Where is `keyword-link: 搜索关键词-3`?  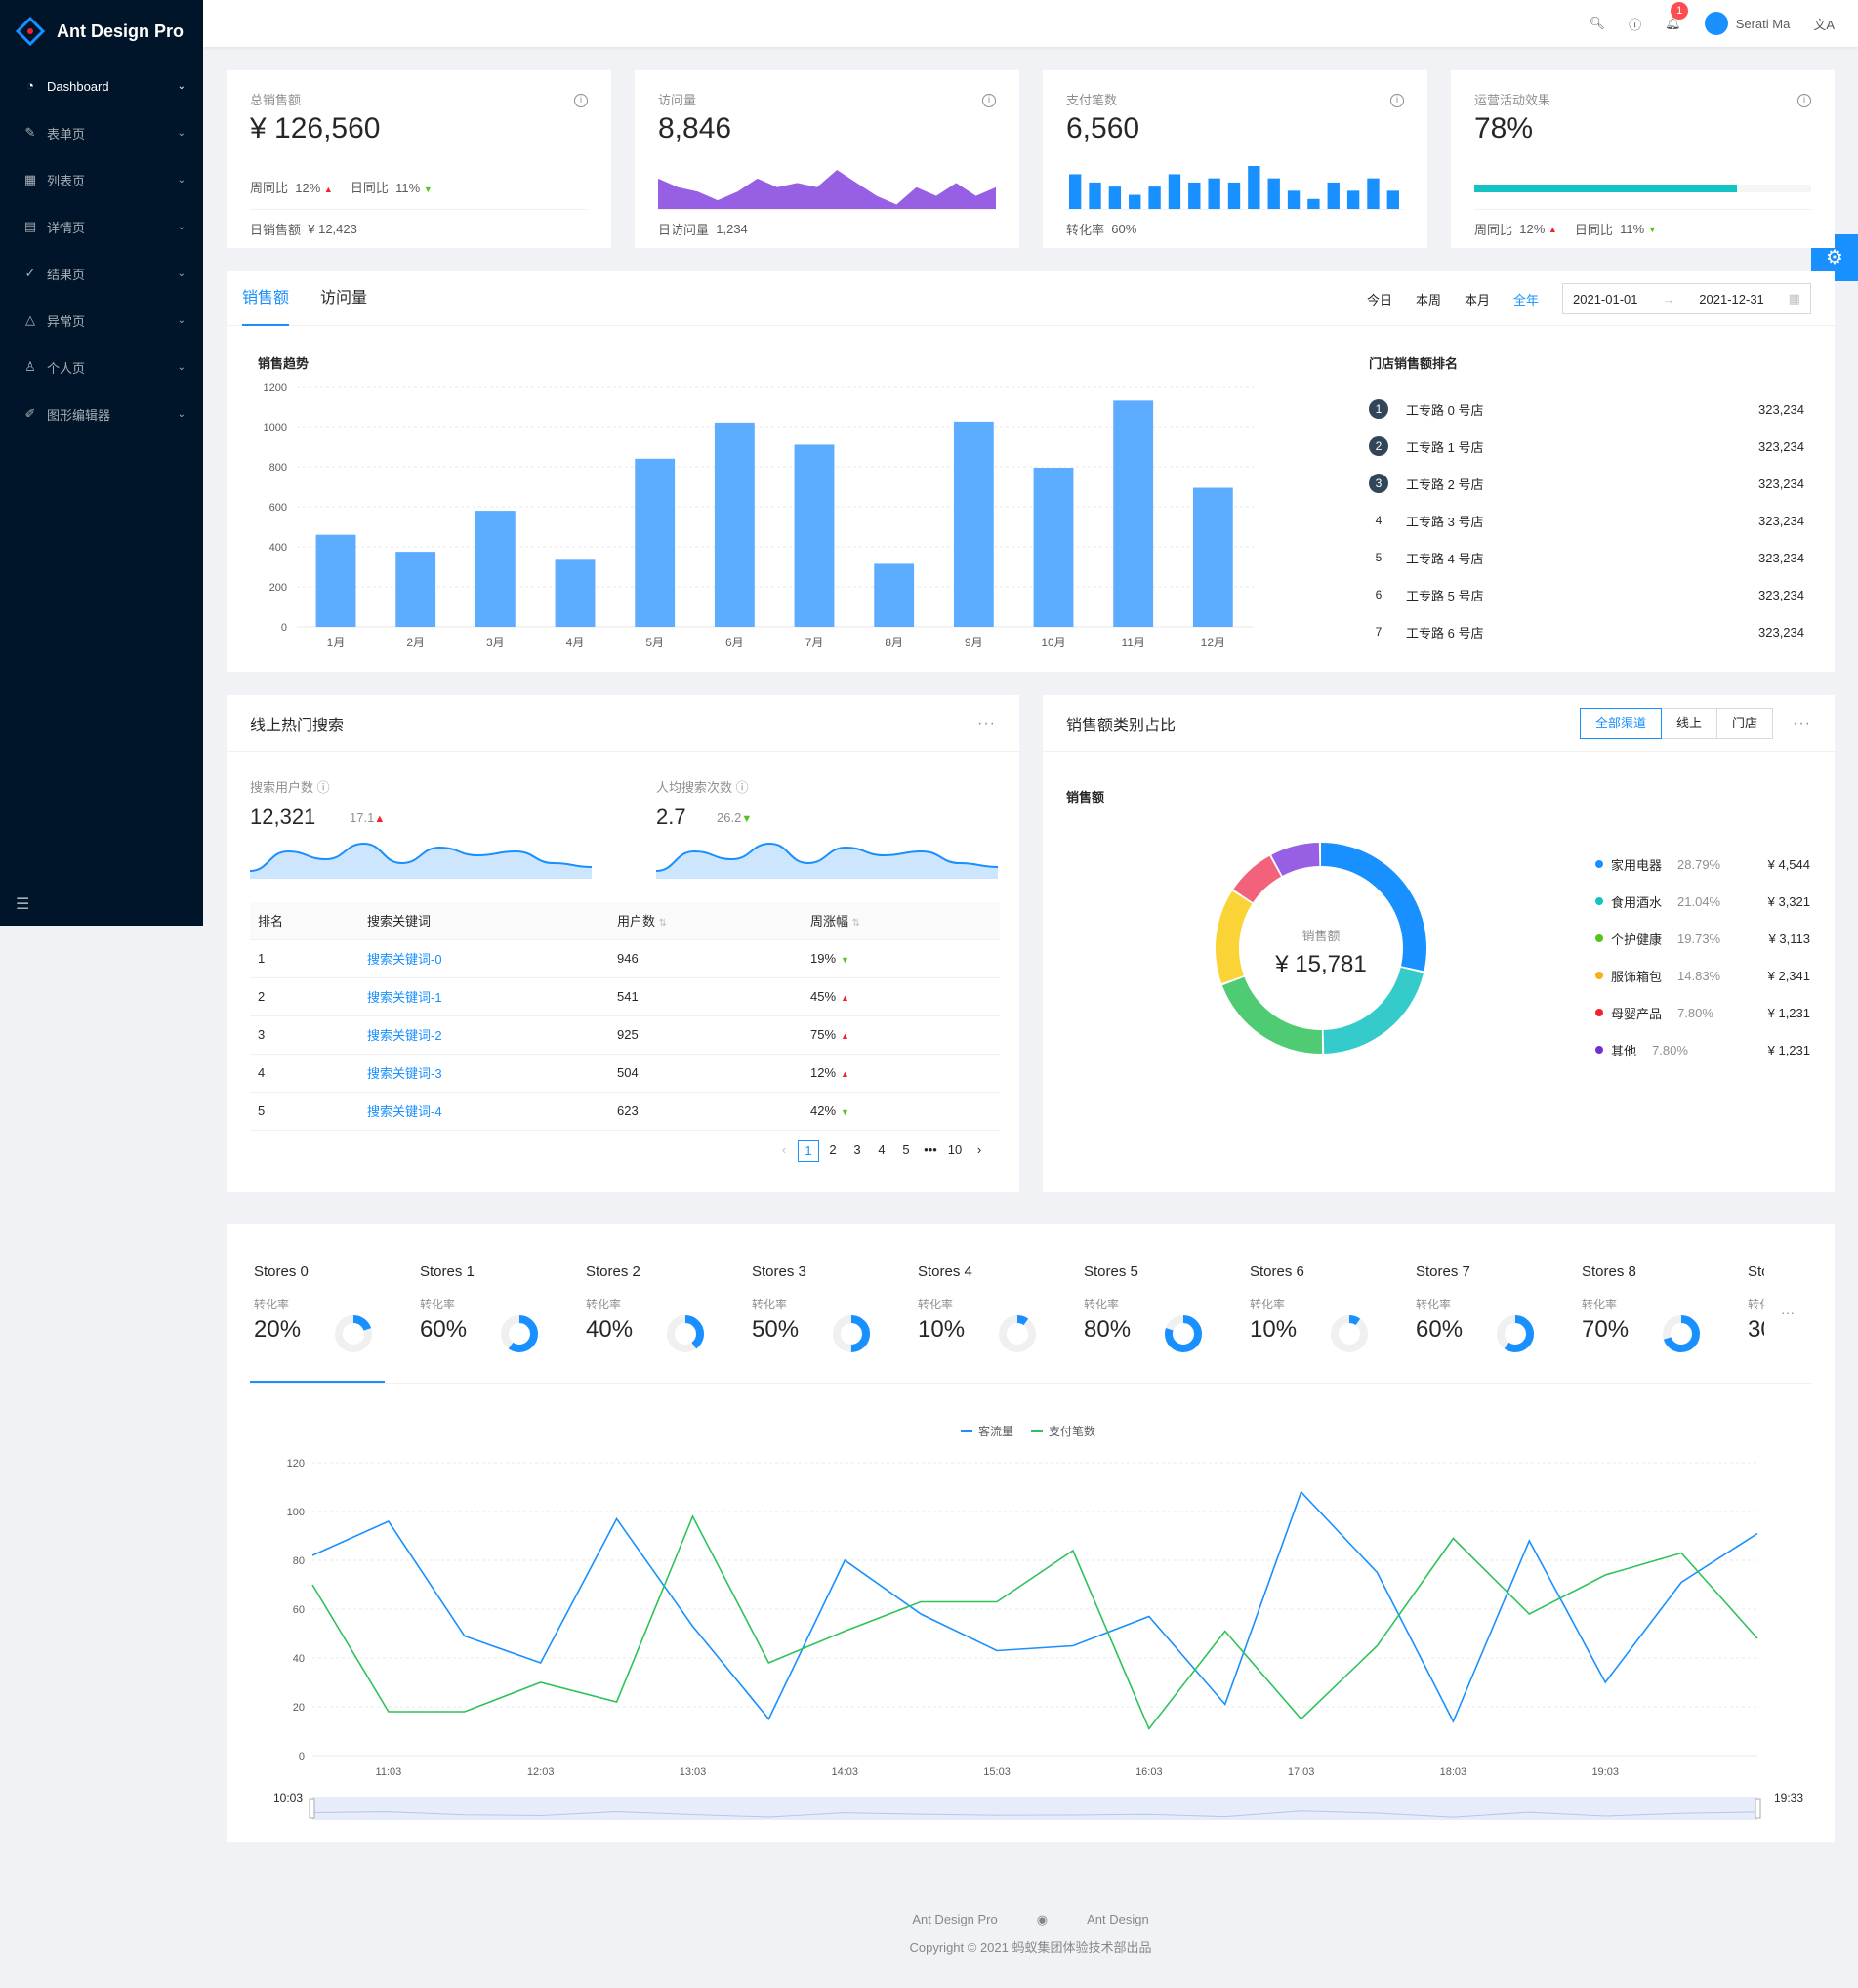
keyword-link: 搜索关键词-3 is located at coordinates (404, 1073).